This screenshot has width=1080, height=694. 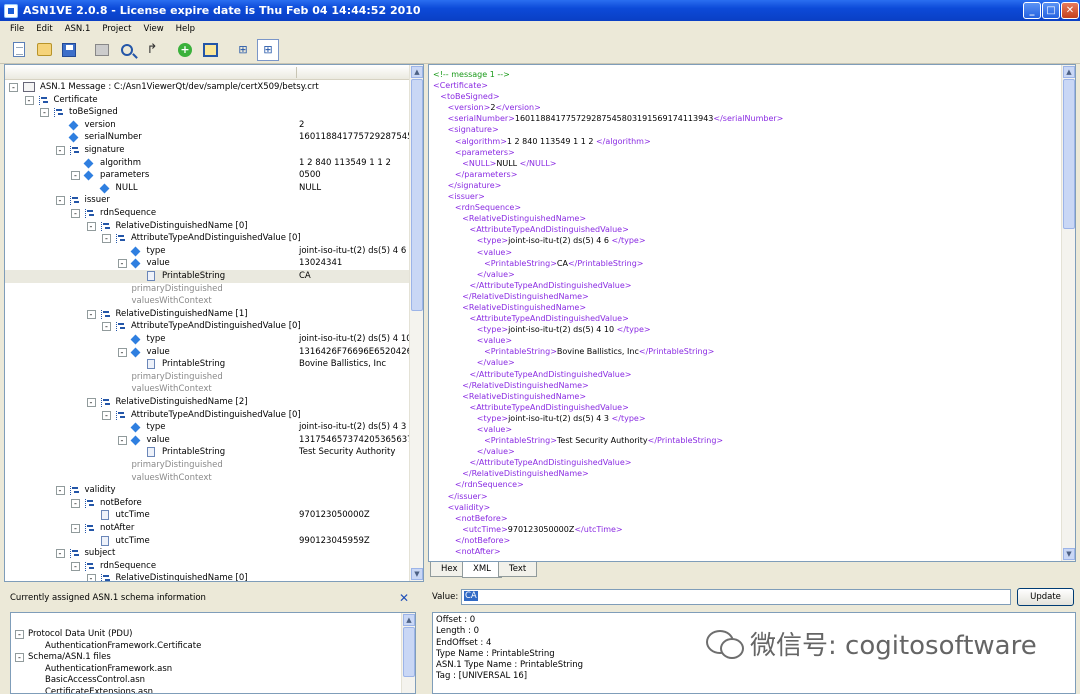 What do you see at coordinates (207, 528) in the screenshot?
I see `tree-row: - notAfter` at bounding box center [207, 528].